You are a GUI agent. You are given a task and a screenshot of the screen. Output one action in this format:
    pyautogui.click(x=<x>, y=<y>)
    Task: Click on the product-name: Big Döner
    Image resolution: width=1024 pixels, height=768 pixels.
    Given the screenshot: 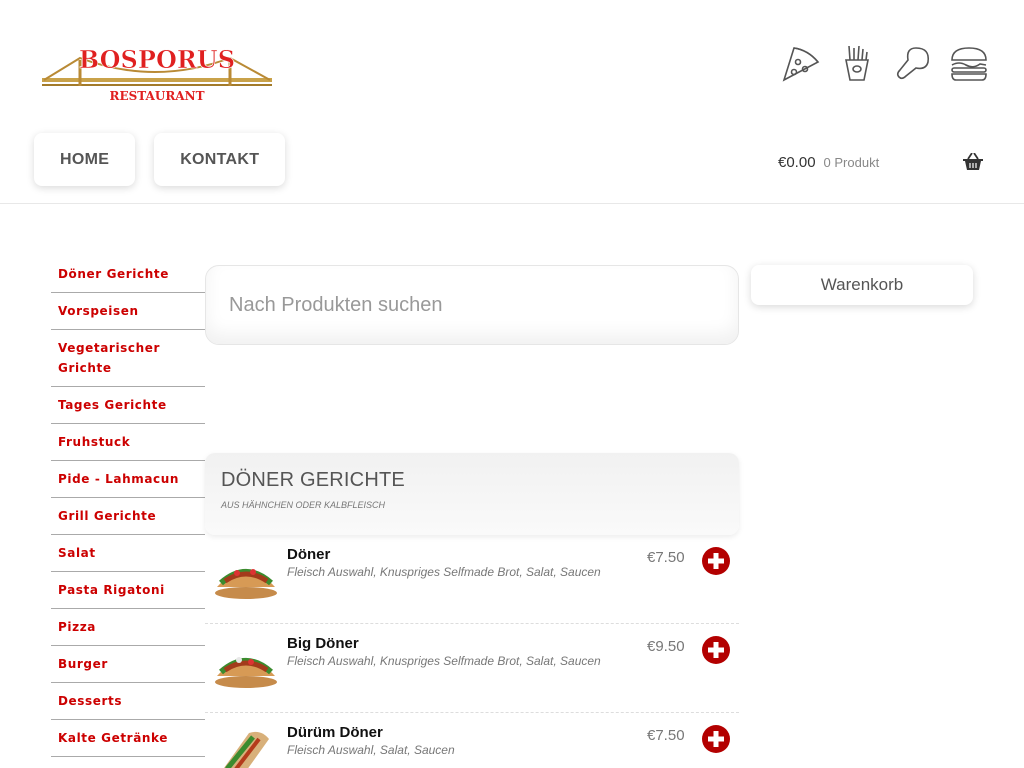 What is the action you would take?
    pyautogui.click(x=323, y=643)
    